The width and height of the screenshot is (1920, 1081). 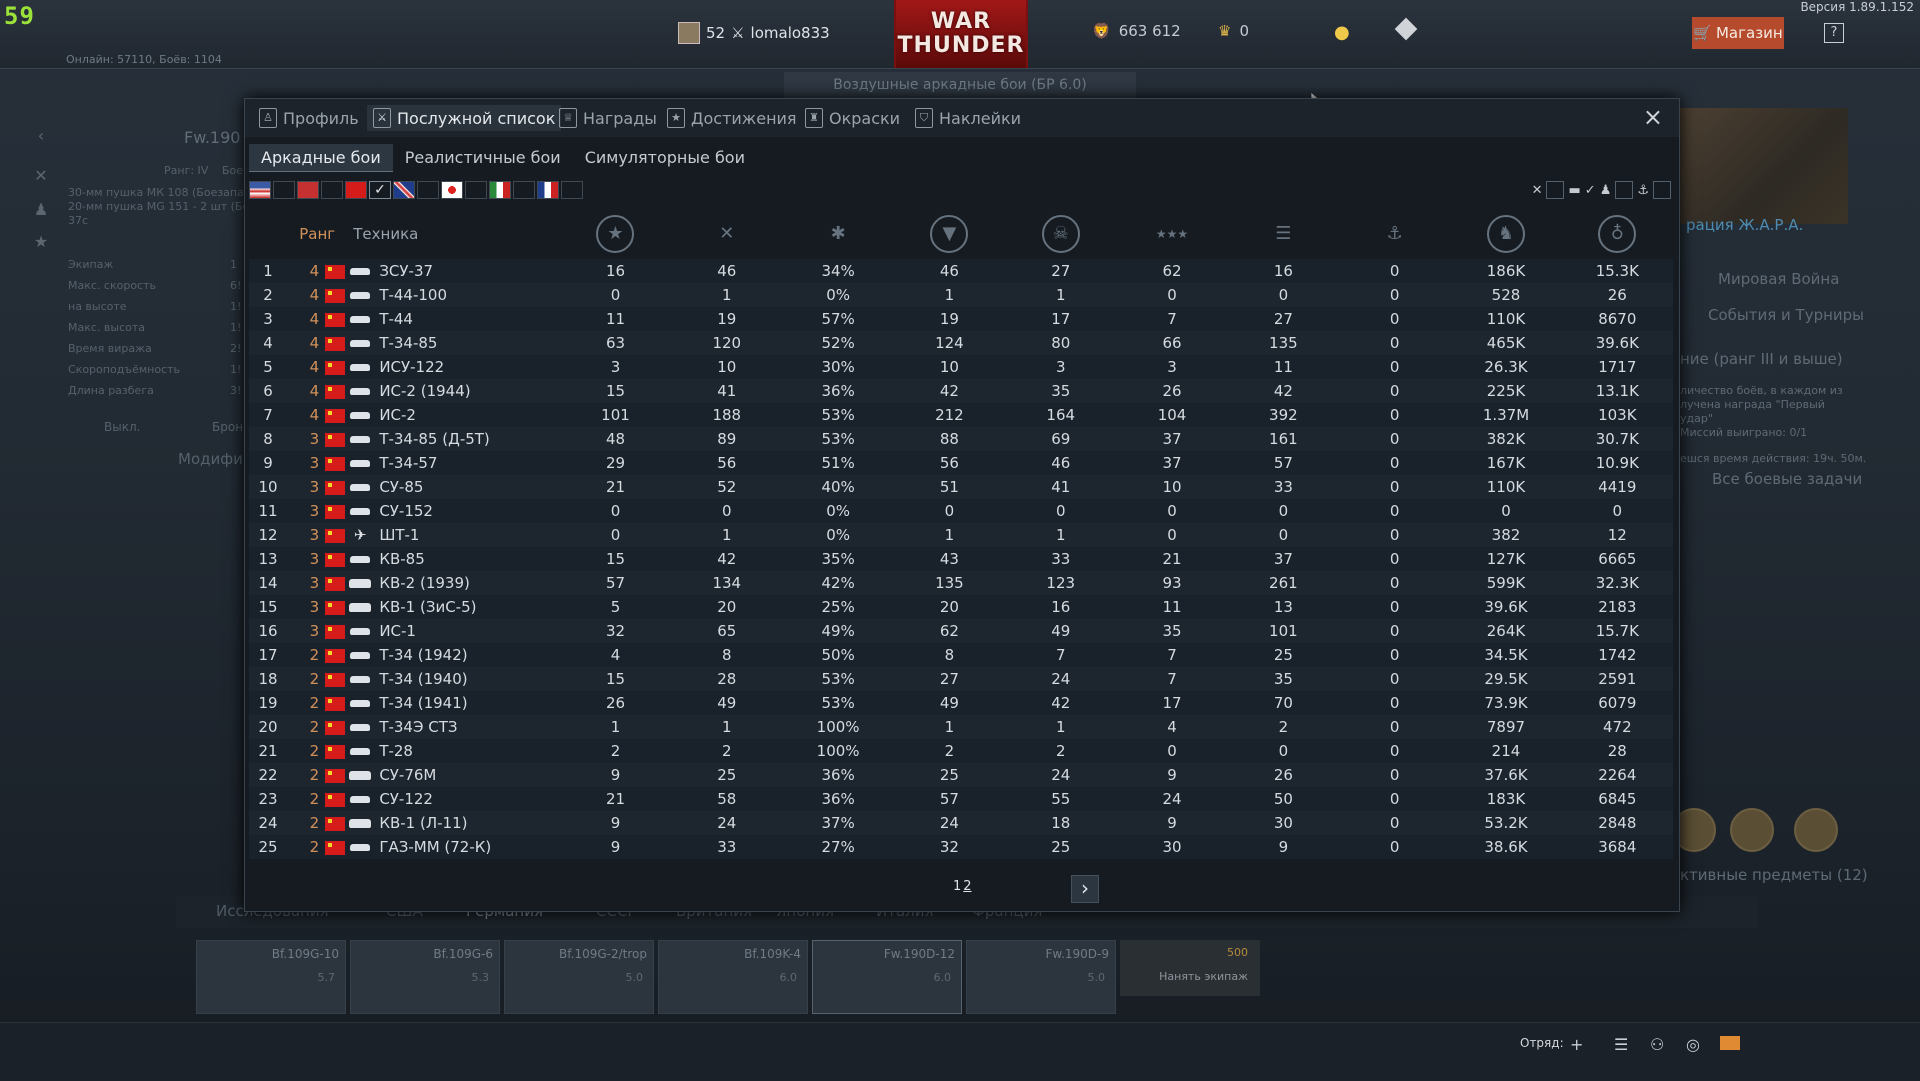 I want to click on italy-checkbox, so click(x=524, y=190).